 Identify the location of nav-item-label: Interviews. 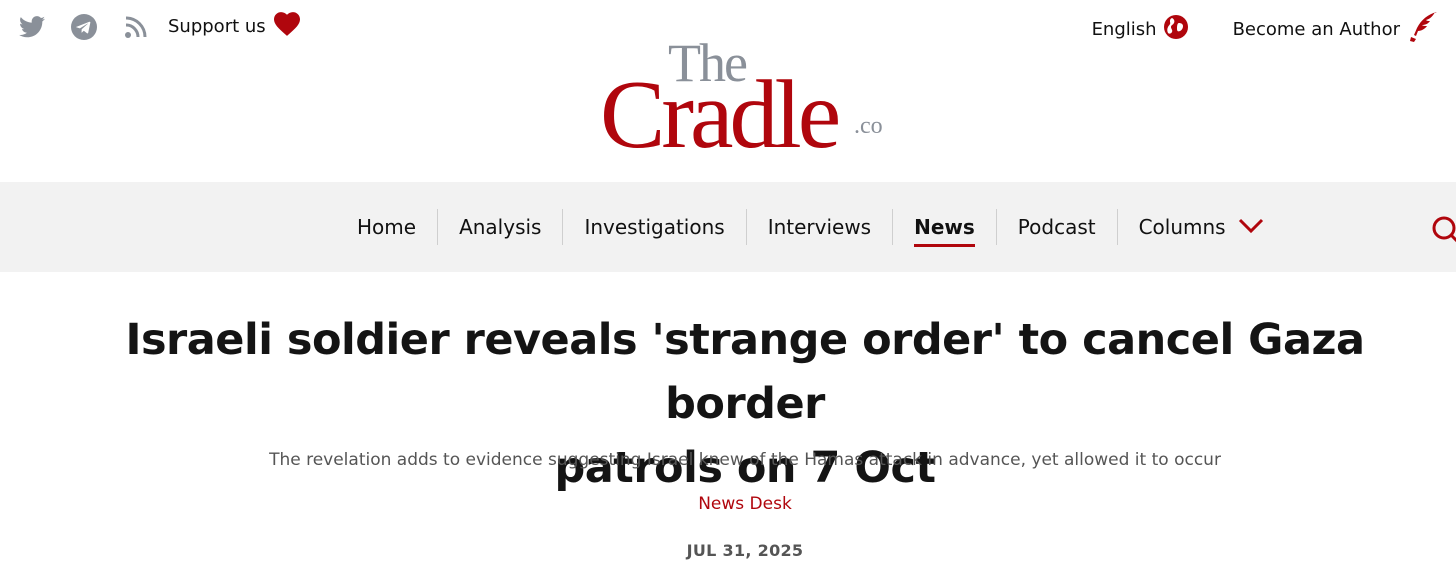
(819, 227).